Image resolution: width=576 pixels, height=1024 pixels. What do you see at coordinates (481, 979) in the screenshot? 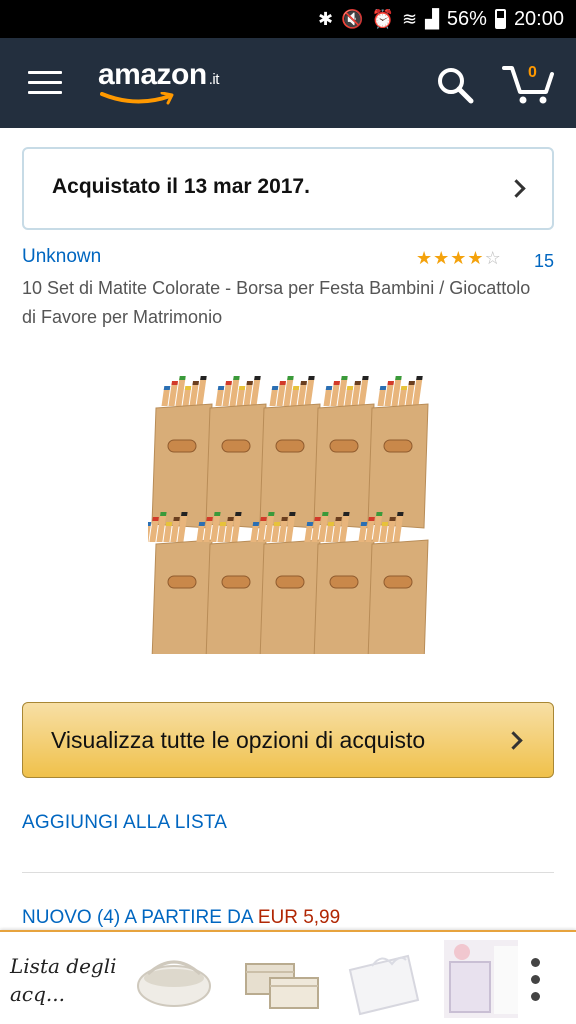
I see `favor-box-thumbnail` at bounding box center [481, 979].